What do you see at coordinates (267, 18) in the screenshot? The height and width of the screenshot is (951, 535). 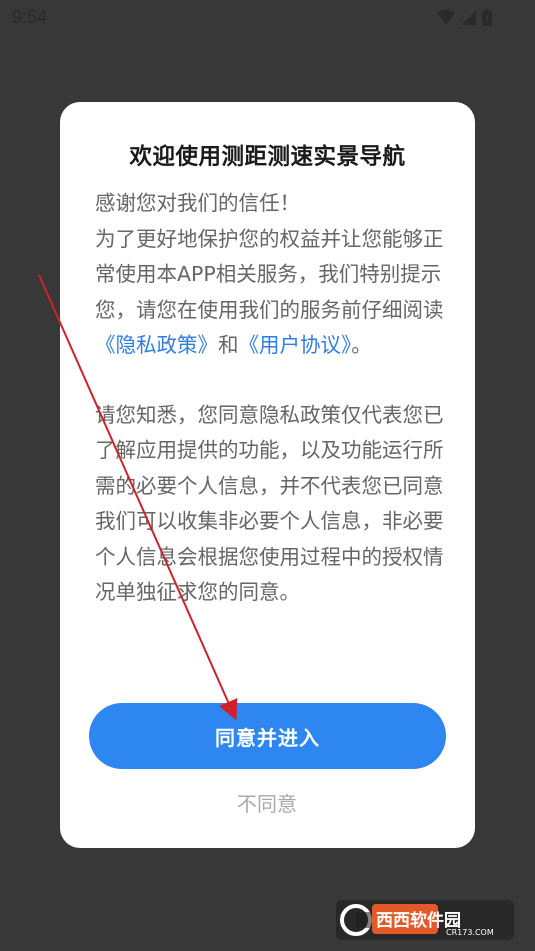 I see `status-bar: 9:54` at bounding box center [267, 18].